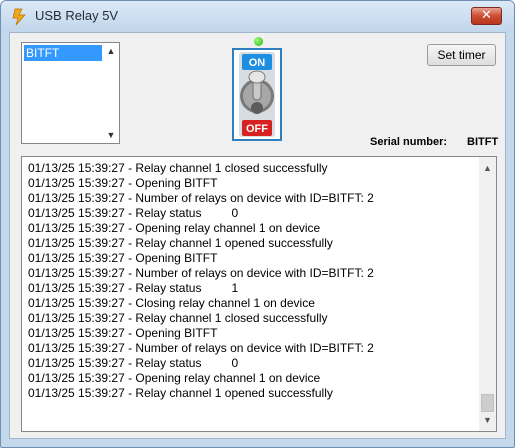 The height and width of the screenshot is (448, 515). Describe the element at coordinates (111, 135) in the screenshot. I see `scroll-down-icon: ▼` at that location.